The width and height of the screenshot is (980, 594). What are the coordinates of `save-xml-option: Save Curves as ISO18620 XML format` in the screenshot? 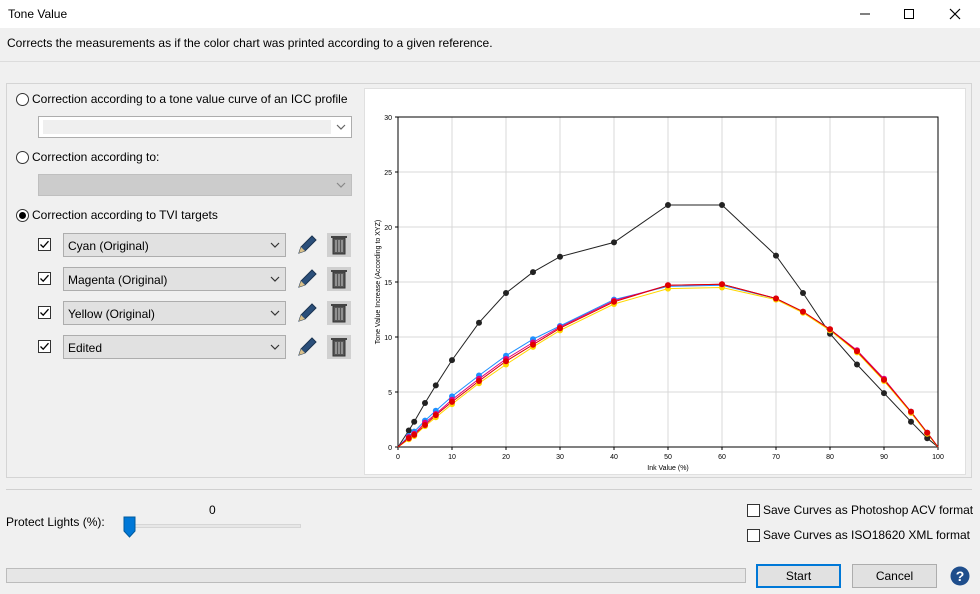 It's located at (858, 535).